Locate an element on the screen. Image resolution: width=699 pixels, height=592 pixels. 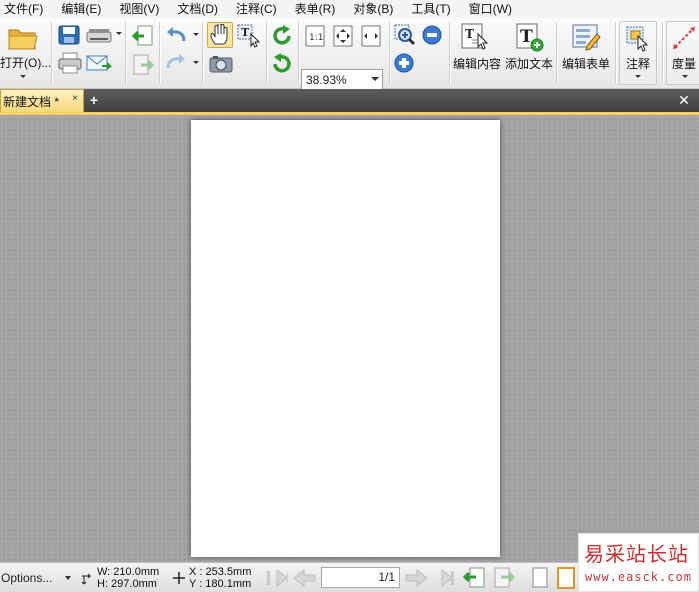
rotate-right-button is located at coordinates (282, 64).